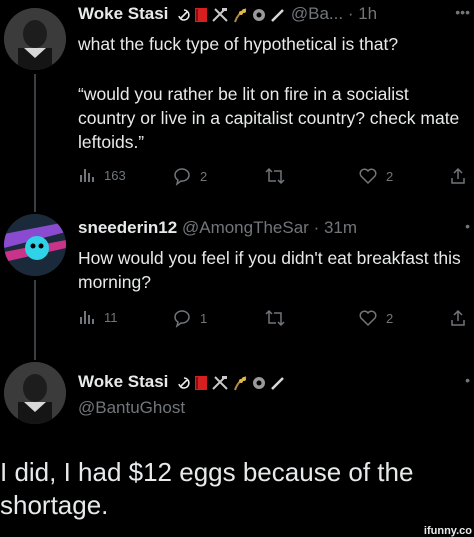  What do you see at coordinates (272, 408) in the screenshot?
I see `handle: @BantuGhost` at bounding box center [272, 408].